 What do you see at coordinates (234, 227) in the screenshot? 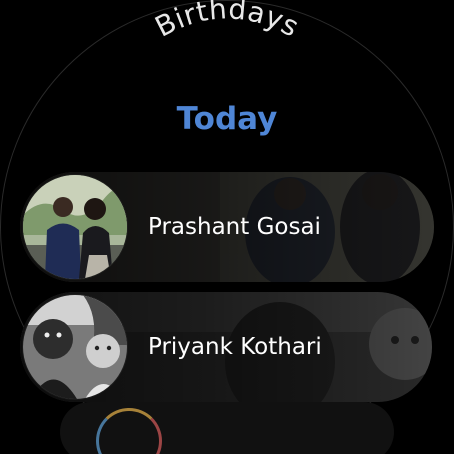
I see `contact-name: Prashant Gosai` at bounding box center [234, 227].